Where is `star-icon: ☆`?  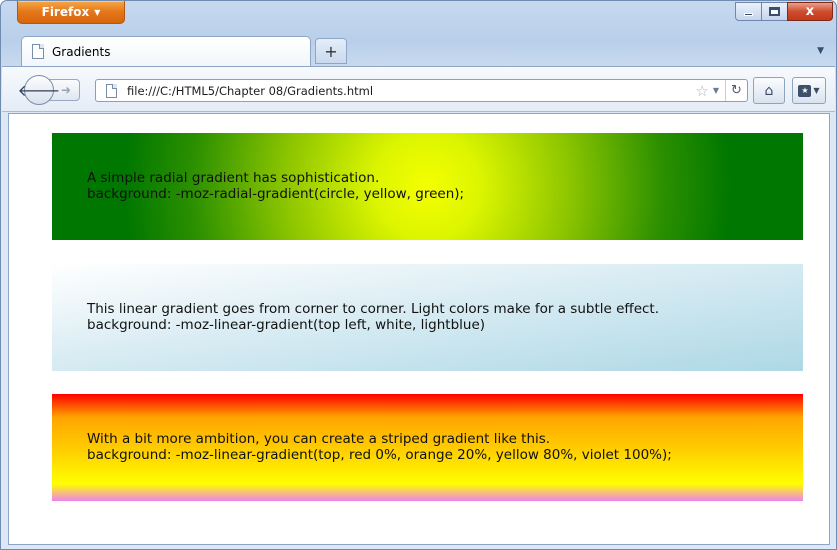 star-icon: ☆ is located at coordinates (701, 91).